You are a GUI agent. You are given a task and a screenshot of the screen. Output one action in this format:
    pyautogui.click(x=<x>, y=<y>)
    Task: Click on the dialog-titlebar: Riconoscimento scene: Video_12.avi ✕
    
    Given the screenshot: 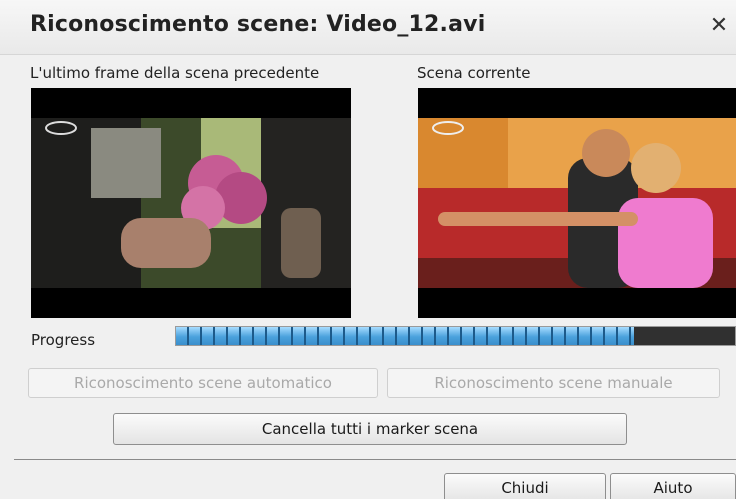 What is the action you would take?
    pyautogui.click(x=368, y=27)
    